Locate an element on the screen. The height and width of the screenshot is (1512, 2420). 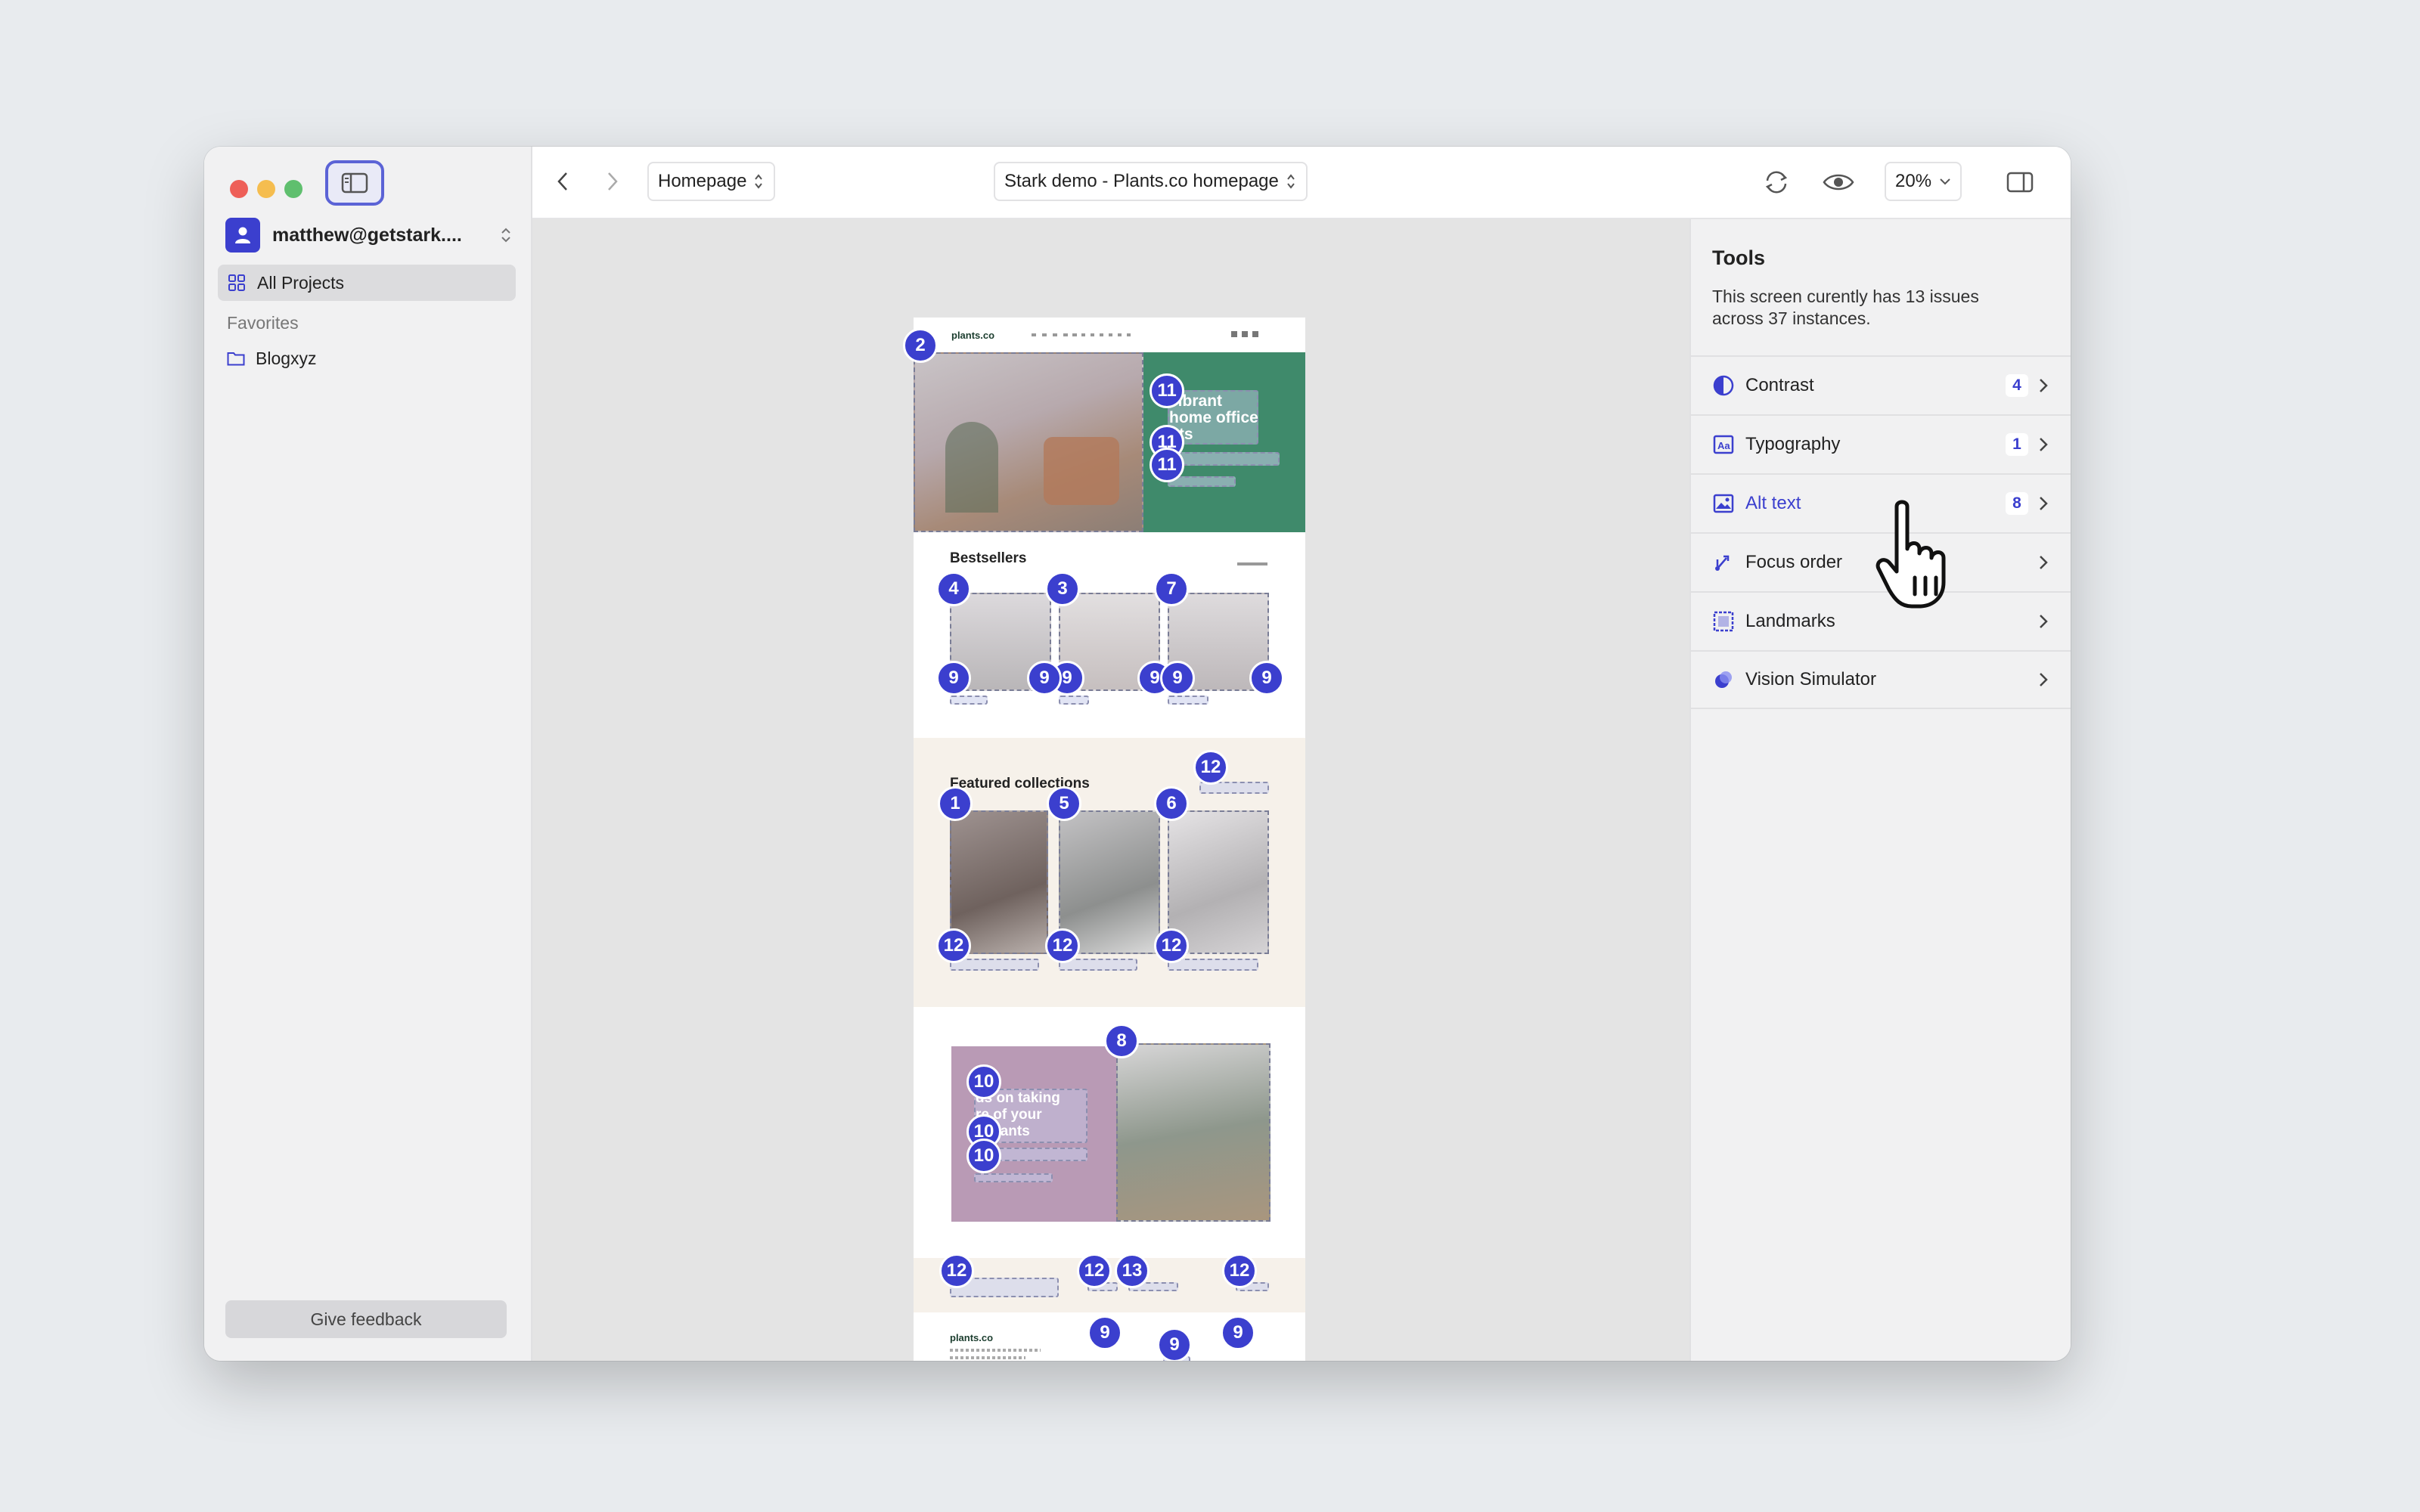
care-image is located at coordinates (1193, 1132).